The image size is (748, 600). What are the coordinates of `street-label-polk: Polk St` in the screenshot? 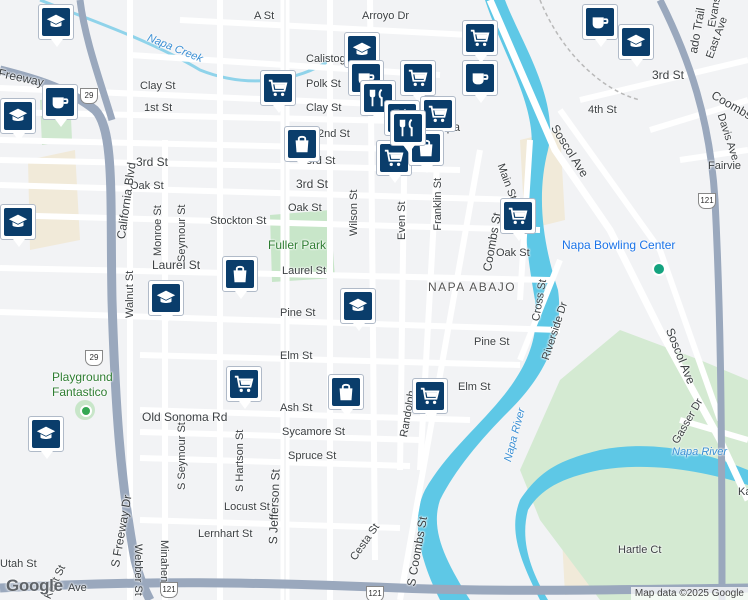 It's located at (323, 84).